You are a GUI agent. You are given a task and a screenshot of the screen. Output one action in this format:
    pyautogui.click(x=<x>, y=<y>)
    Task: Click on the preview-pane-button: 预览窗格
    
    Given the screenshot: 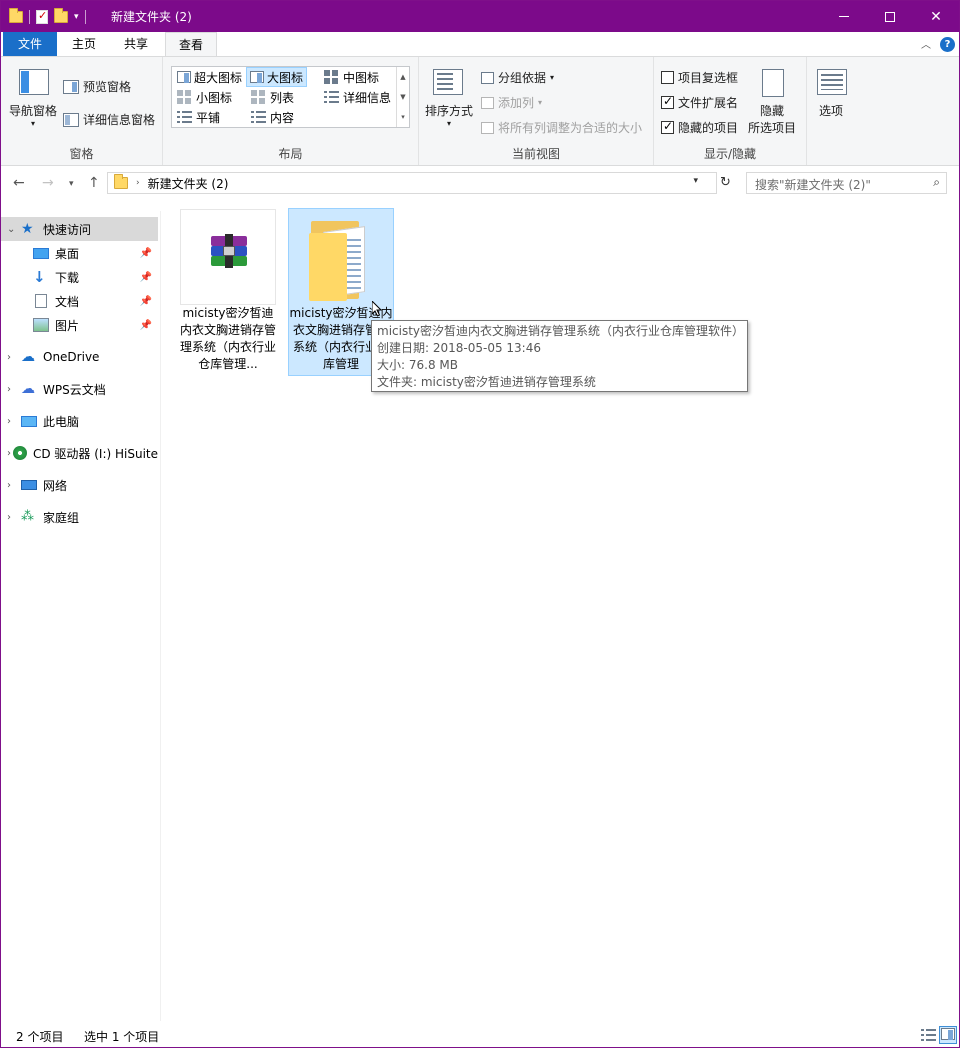 What is the action you would take?
    pyautogui.click(x=97, y=86)
    